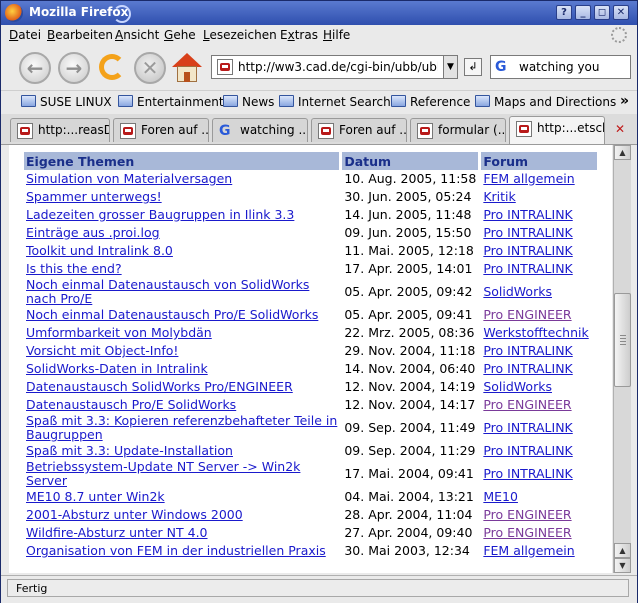  What do you see at coordinates (25, 35) in the screenshot?
I see `menu-datei: Datei` at bounding box center [25, 35].